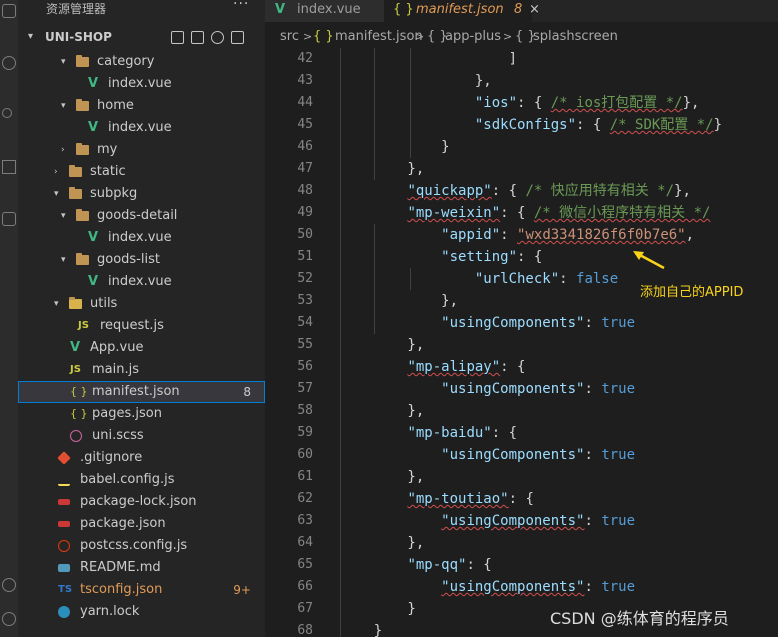  Describe the element at coordinates (9, 619) in the screenshot. I see `settings-gear-icon` at that location.